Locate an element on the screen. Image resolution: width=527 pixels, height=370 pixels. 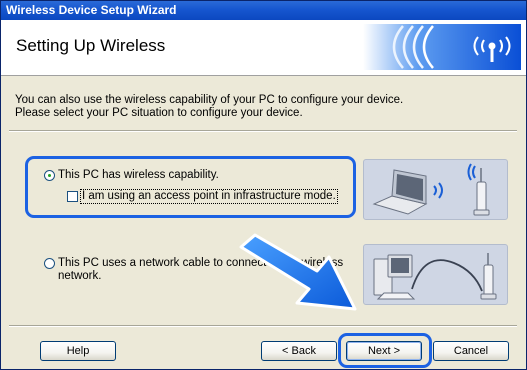
wireless-signal-icon is located at coordinates (442, 47).